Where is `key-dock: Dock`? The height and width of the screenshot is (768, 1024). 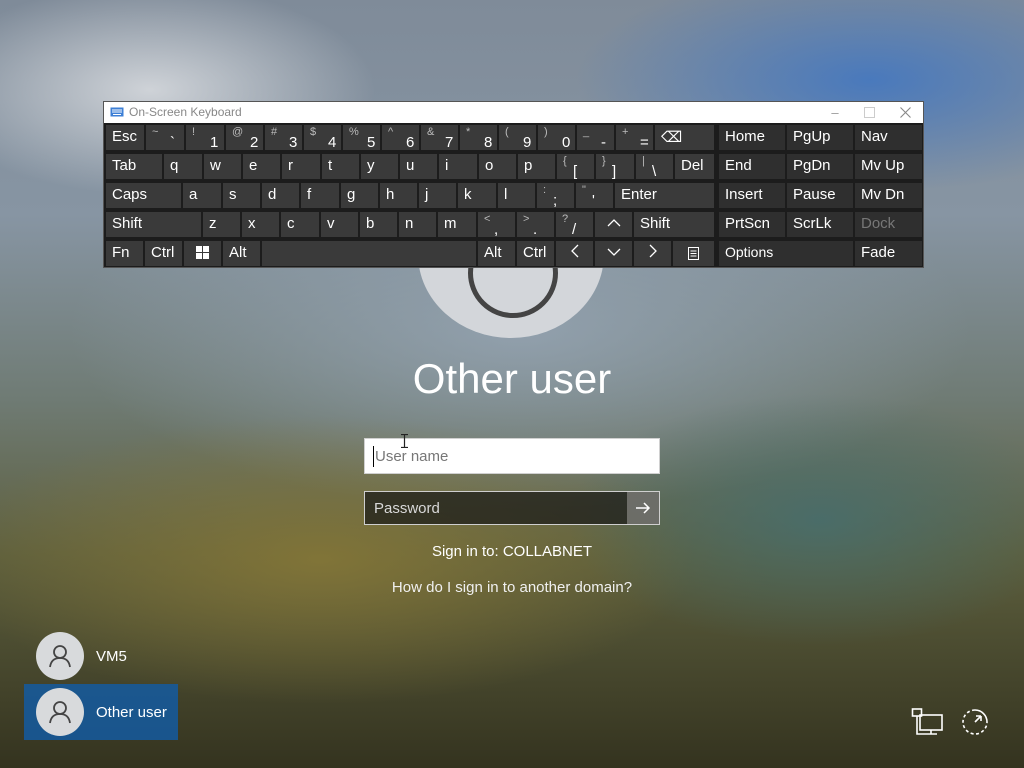
key-dock: Dock is located at coordinates (888, 224).